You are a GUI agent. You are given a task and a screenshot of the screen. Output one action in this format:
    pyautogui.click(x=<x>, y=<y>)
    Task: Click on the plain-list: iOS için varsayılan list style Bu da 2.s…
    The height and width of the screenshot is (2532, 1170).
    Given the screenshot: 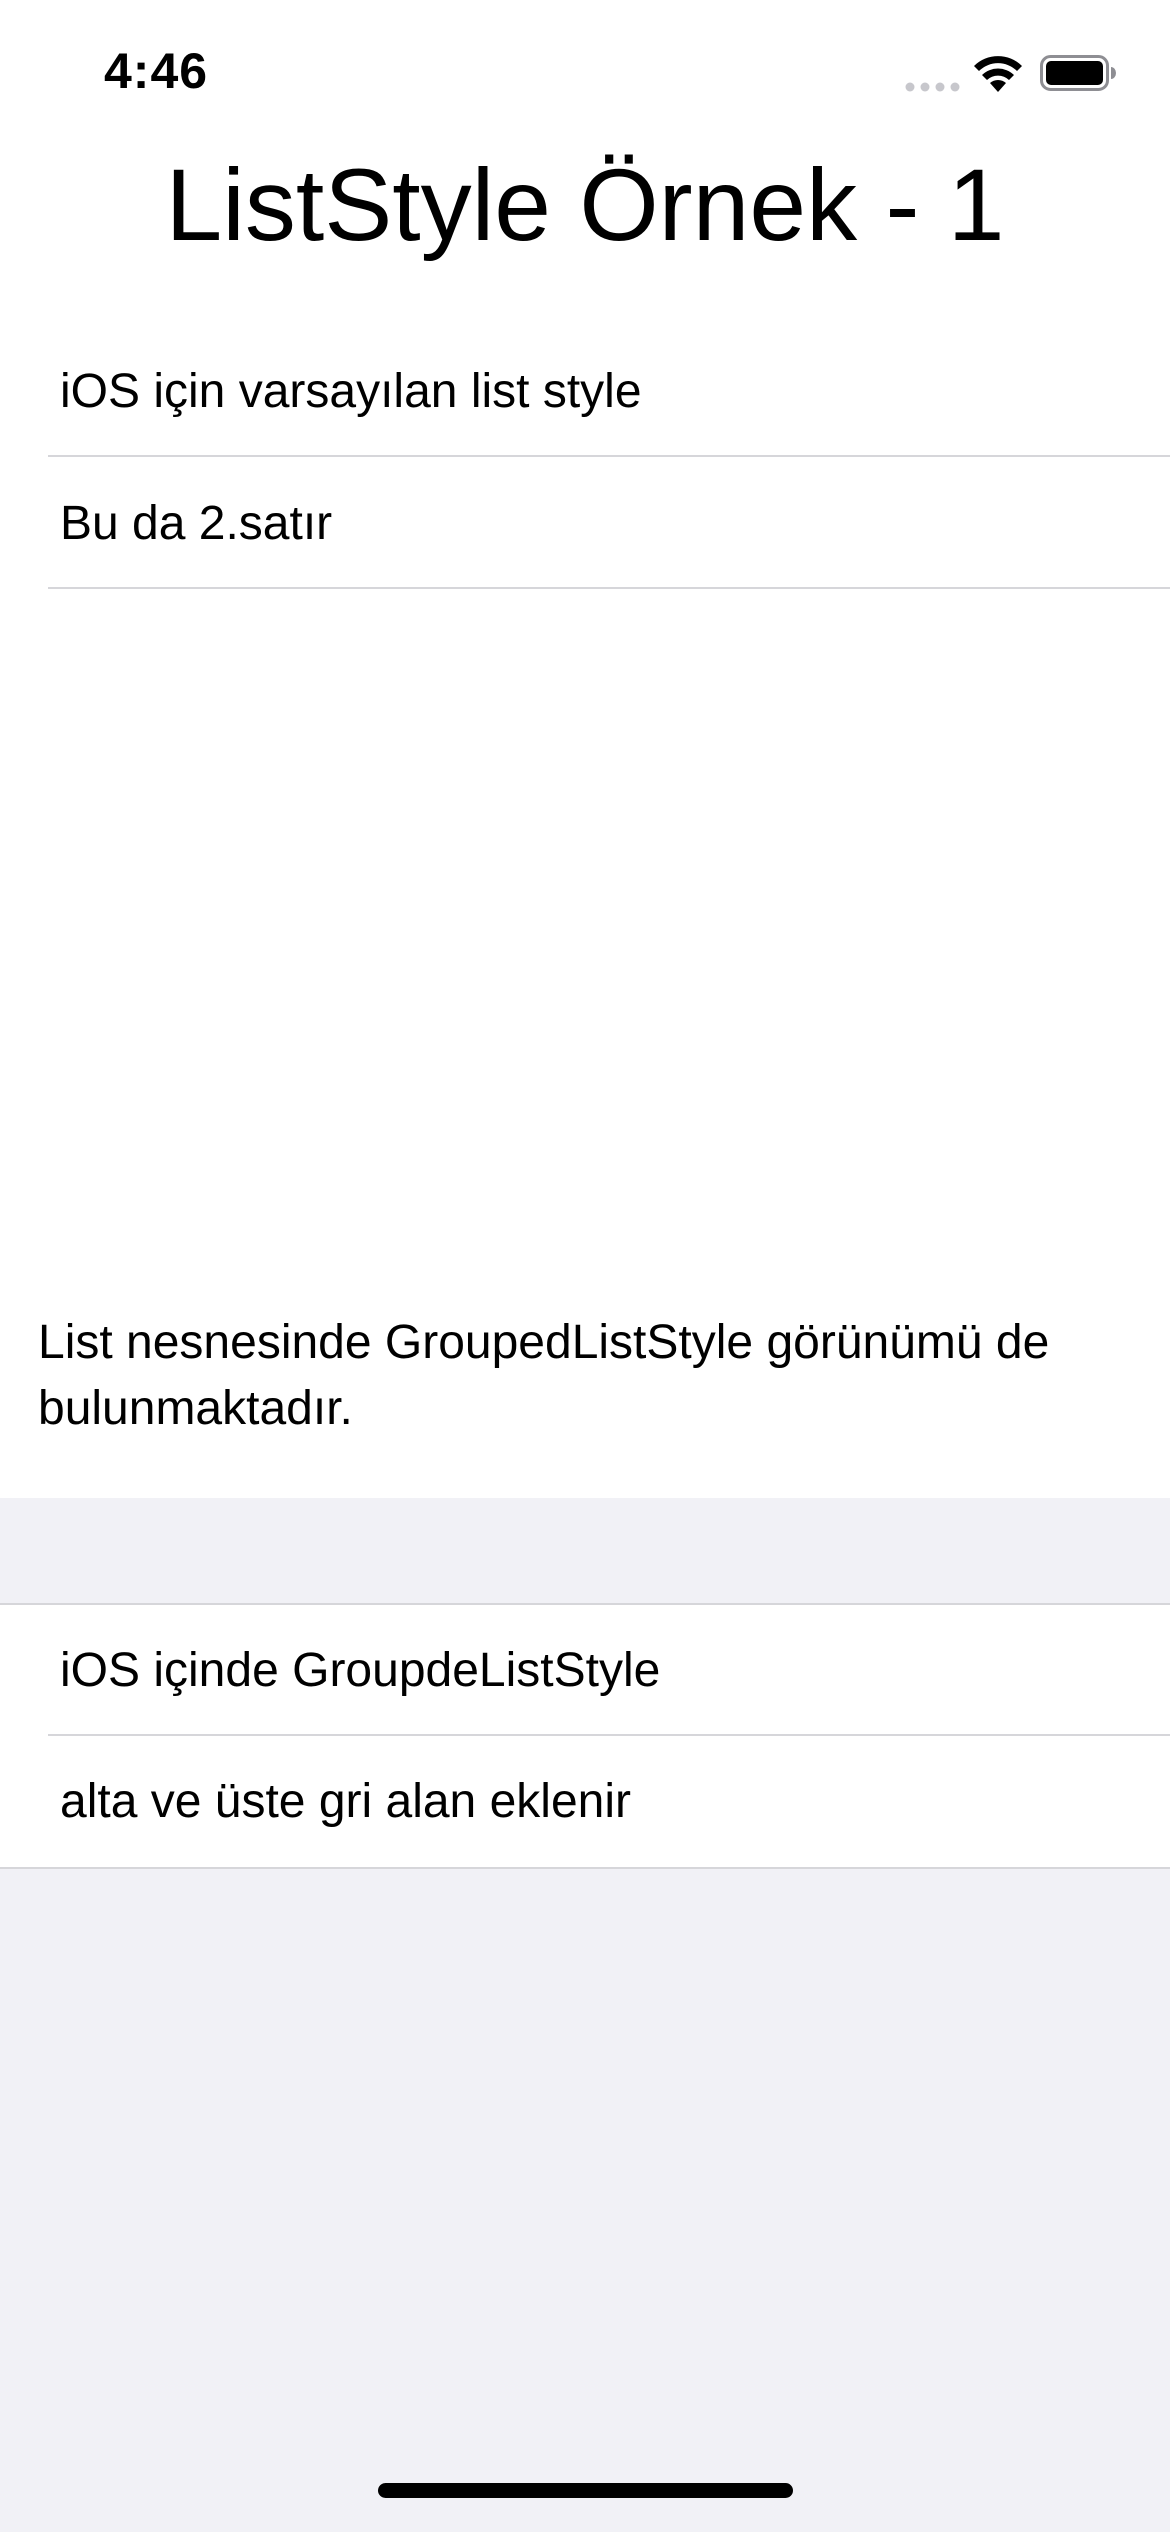 What is the action you would take?
    pyautogui.click(x=585, y=457)
    